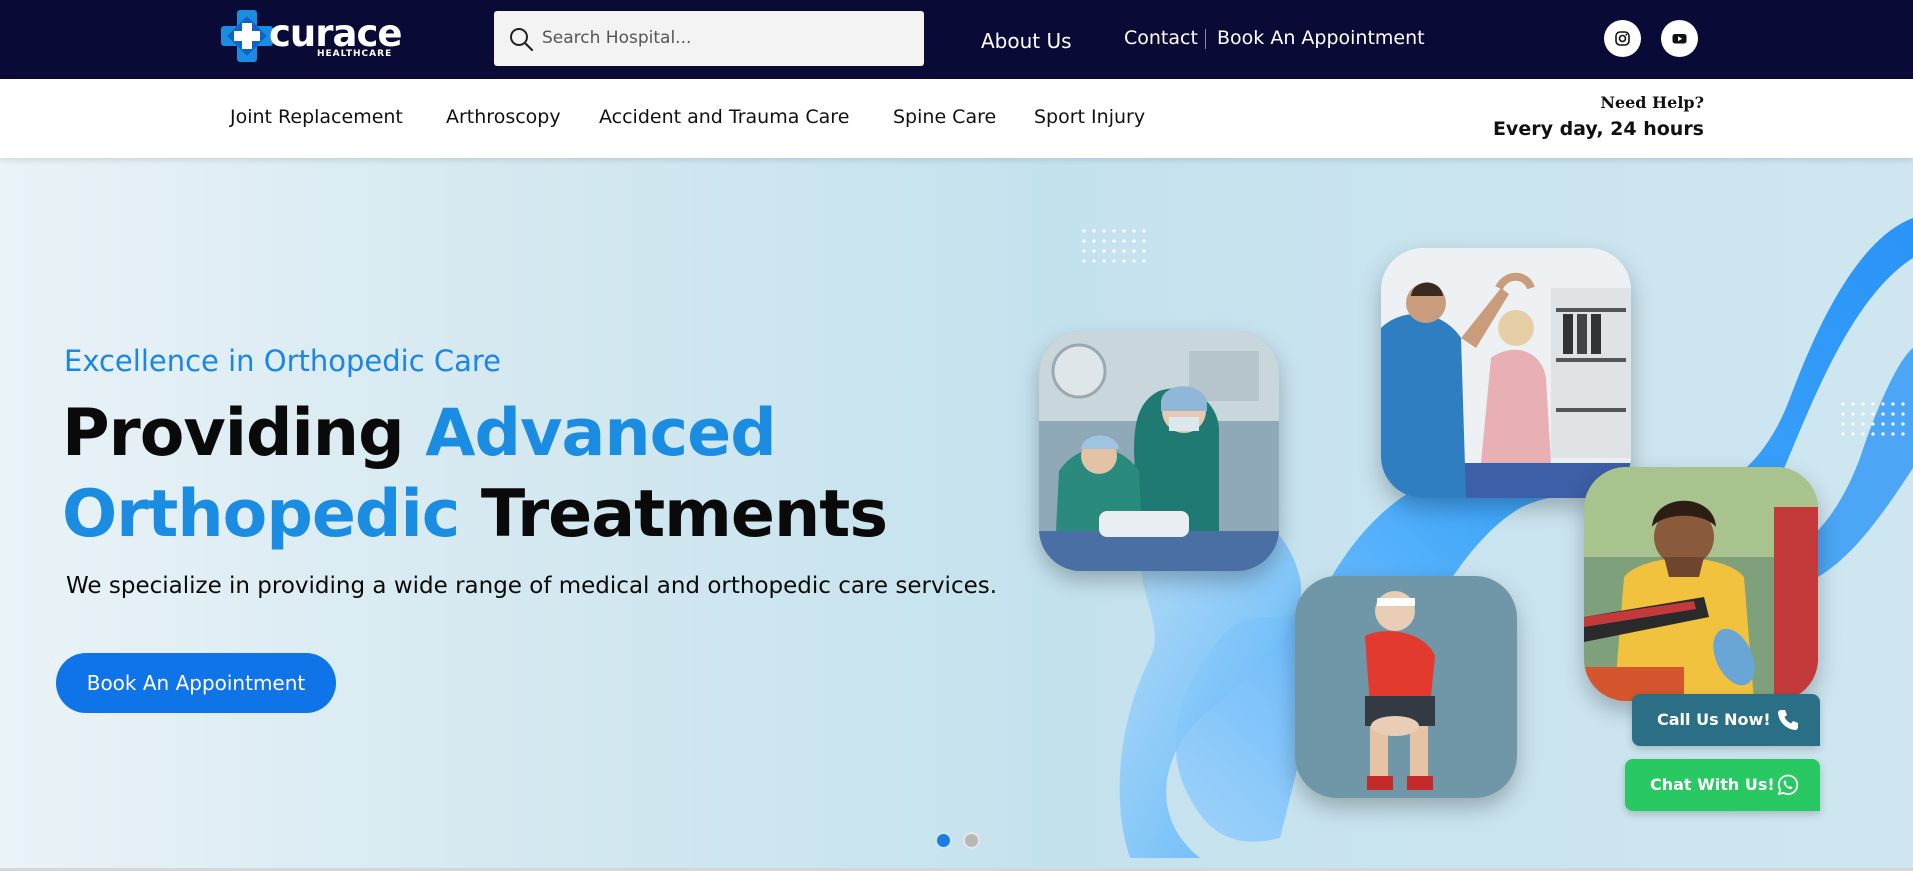 This screenshot has height=871, width=1913. I want to click on call-us-button: Call Us Now!, so click(1726, 720).